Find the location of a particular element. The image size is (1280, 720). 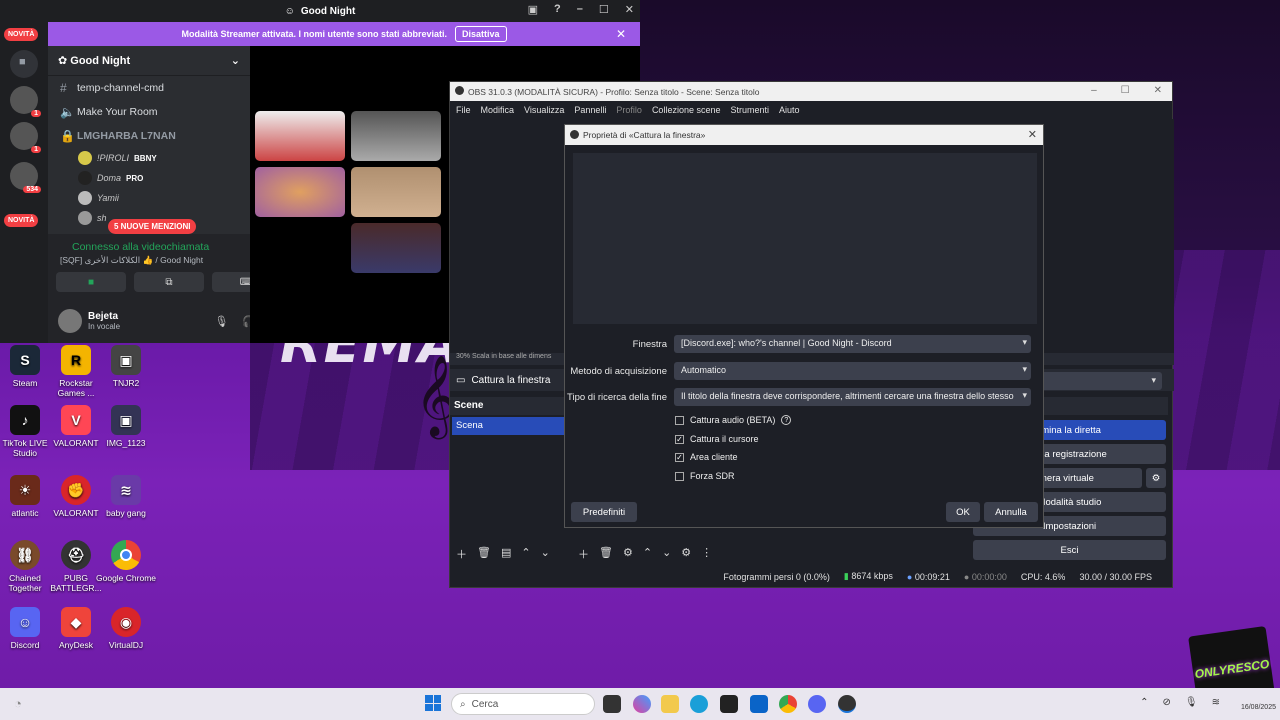

capture-audio-checkbox: Cattura audio (BETA)? is located at coordinates (733, 420).